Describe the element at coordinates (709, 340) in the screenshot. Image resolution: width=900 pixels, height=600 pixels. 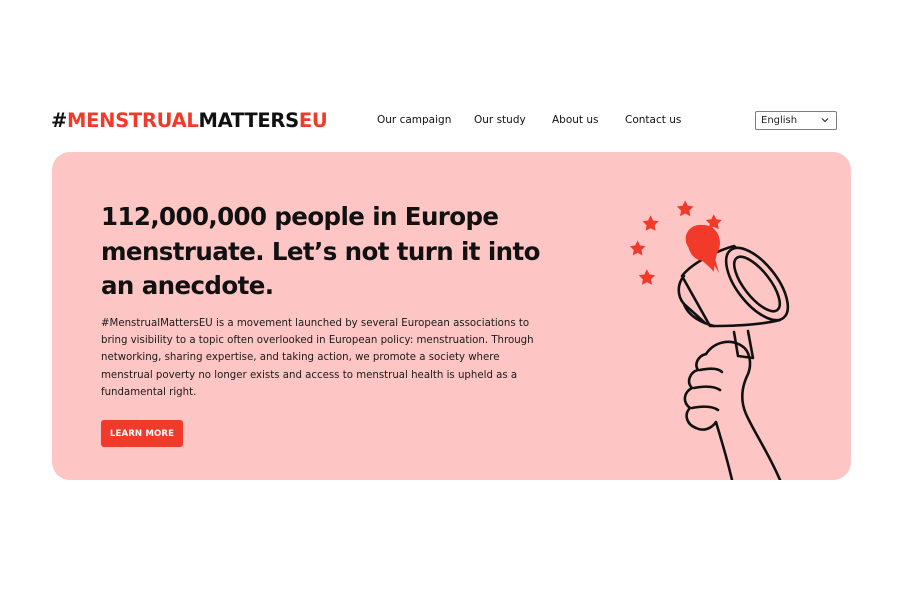
I see `megaphone-icon` at that location.